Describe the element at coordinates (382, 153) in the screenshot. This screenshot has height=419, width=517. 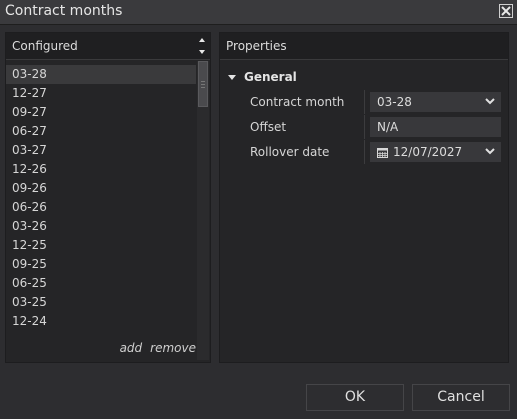
I see `calendar-icon` at that location.